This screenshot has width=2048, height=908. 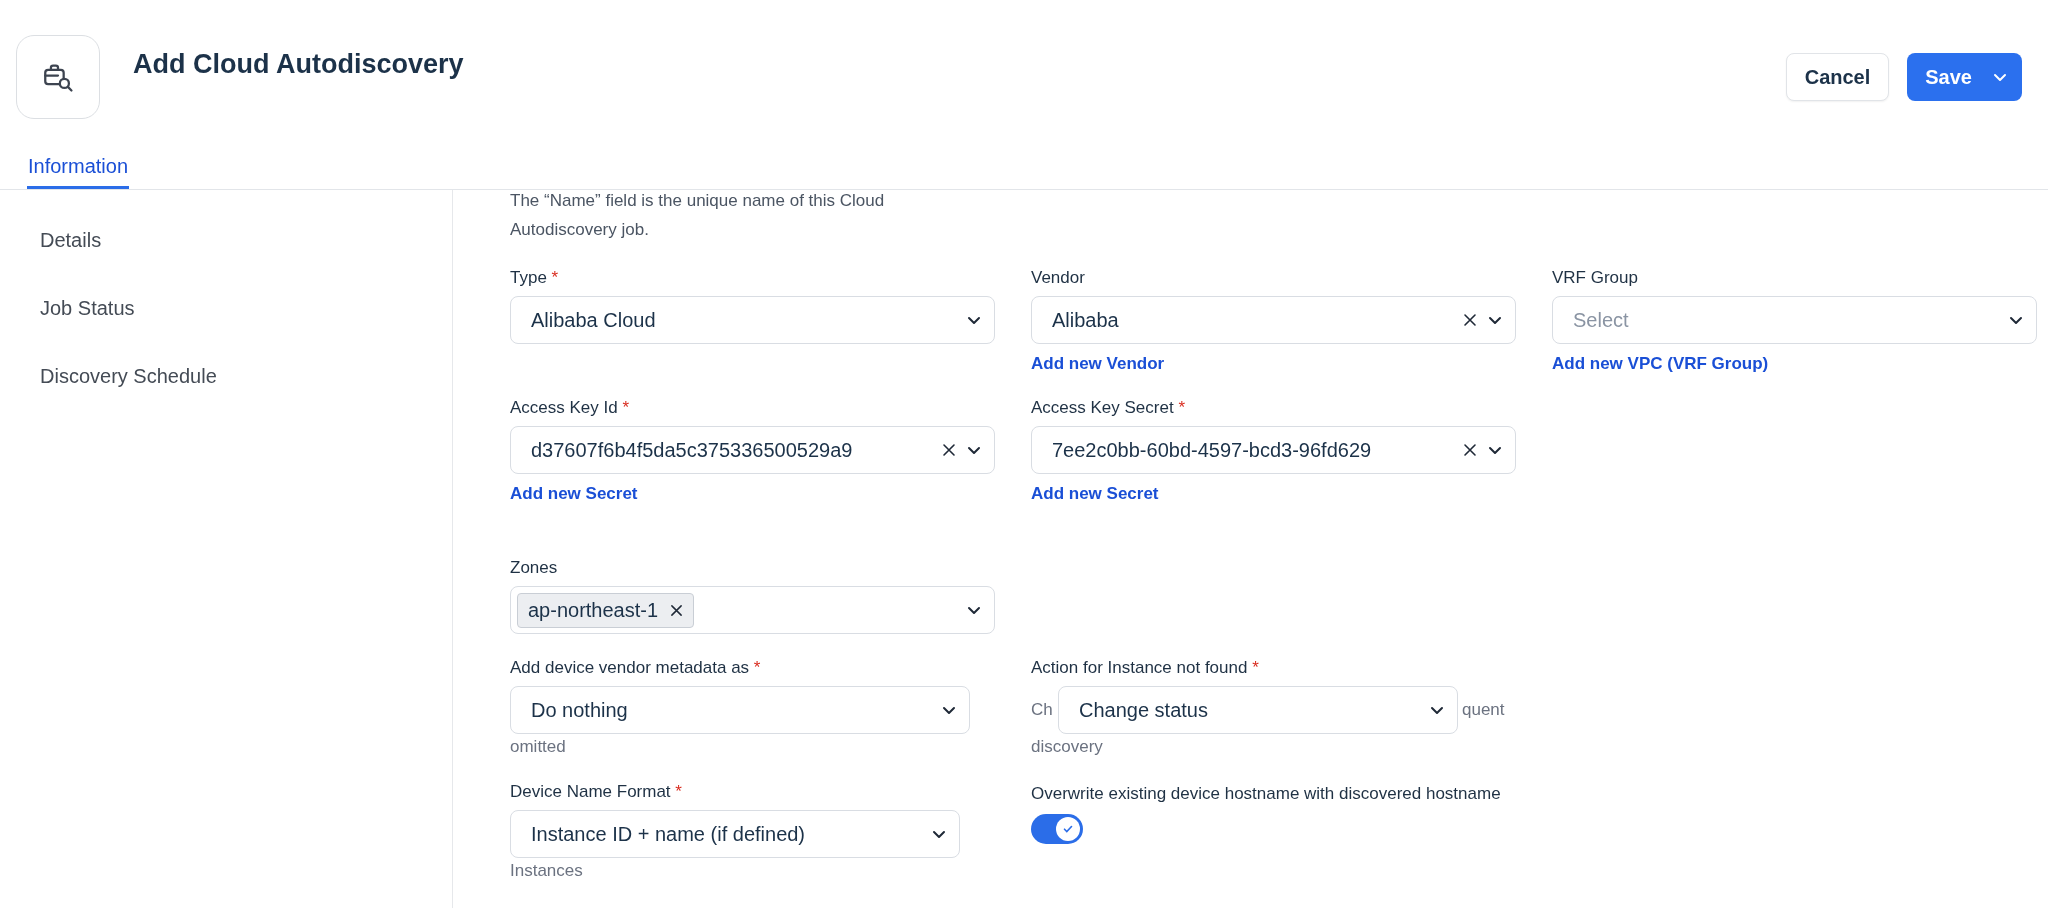 What do you see at coordinates (1660, 364) in the screenshot?
I see `add-link: Add new VPC (VRF Group)` at bounding box center [1660, 364].